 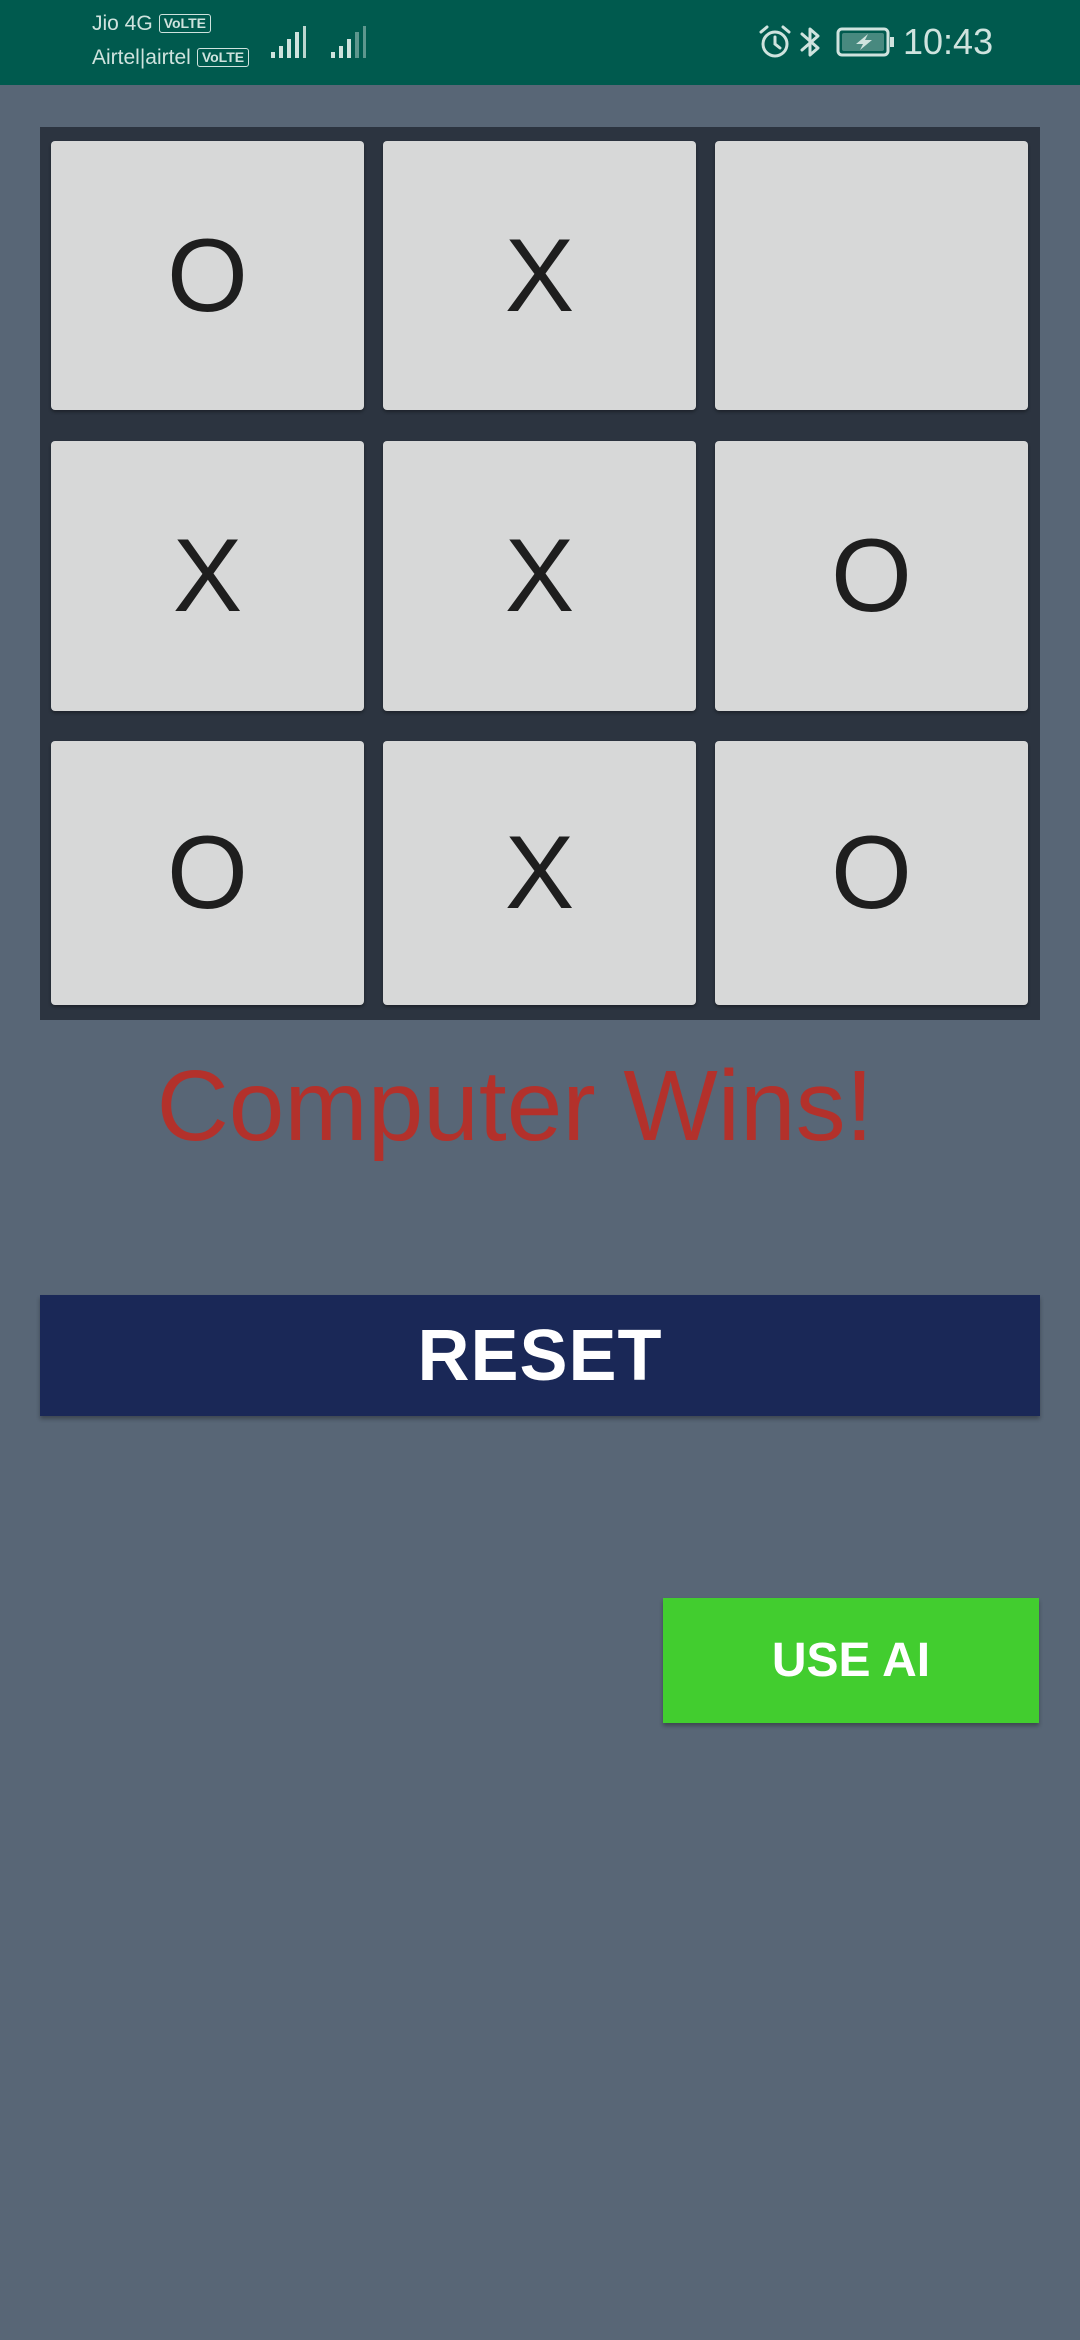 I want to click on carrier-secondary-label: Airtel|airtel, so click(x=141, y=57).